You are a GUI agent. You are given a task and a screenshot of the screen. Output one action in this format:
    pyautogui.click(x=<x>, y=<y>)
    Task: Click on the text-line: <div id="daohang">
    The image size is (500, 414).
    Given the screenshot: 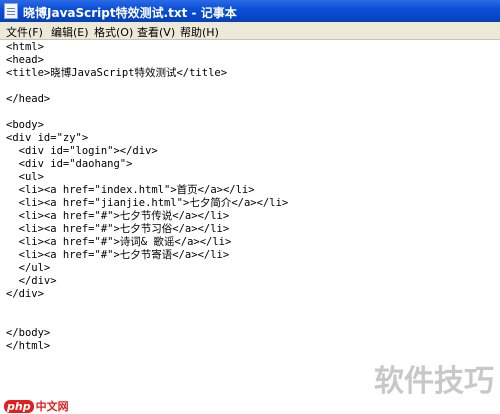 What is the action you would take?
    pyautogui.click(x=69, y=164)
    